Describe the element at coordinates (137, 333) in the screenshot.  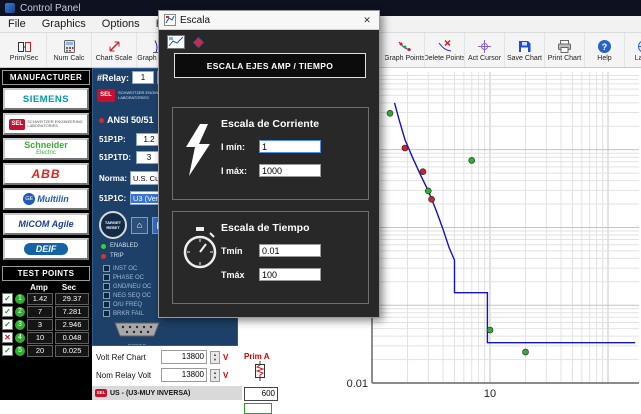
I see `db9-connector: PORT F` at that location.